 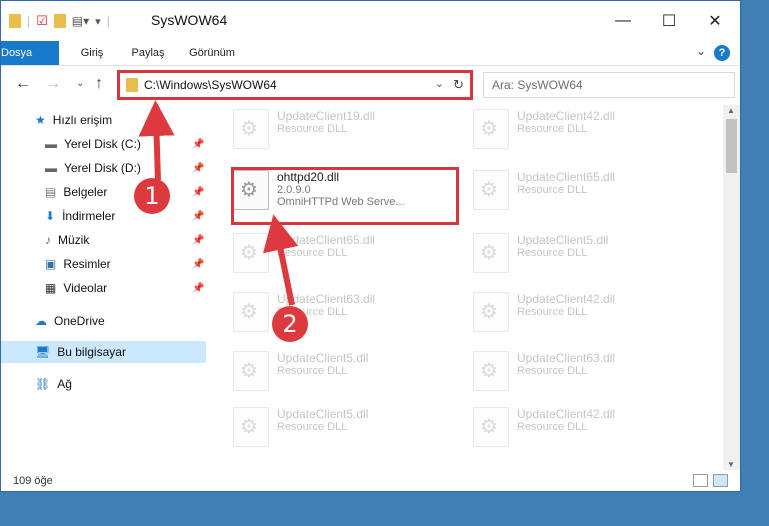 I want to click on arrow-two, so click(x=280, y=260).